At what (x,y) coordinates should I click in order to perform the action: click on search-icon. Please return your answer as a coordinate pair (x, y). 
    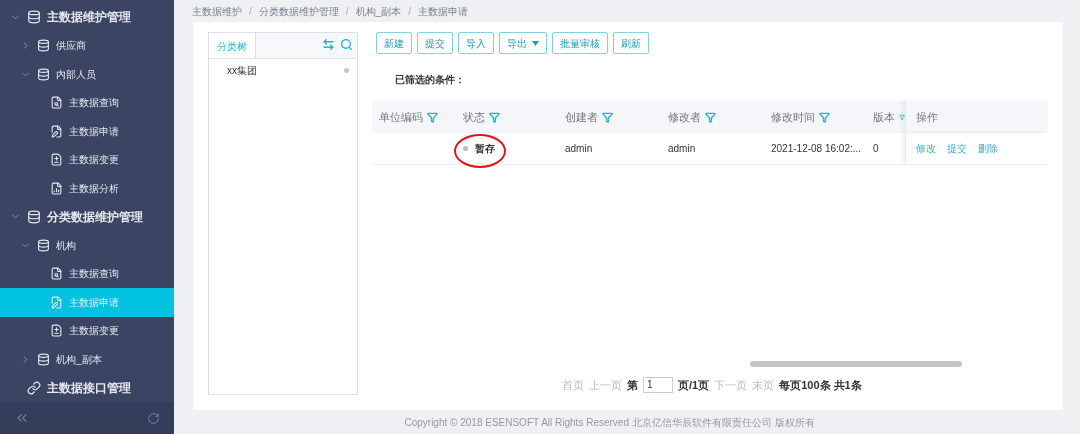
    Looking at the image, I should click on (346, 44).